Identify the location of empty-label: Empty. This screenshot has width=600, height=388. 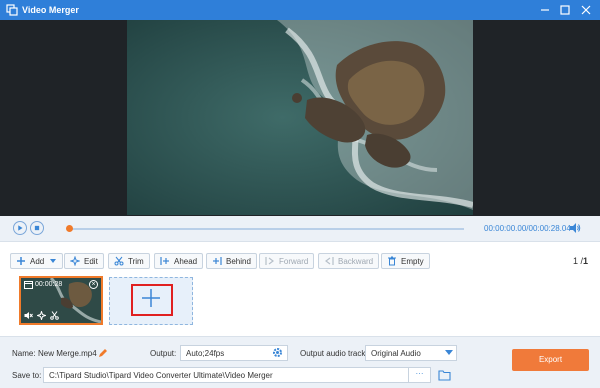
(412, 261).